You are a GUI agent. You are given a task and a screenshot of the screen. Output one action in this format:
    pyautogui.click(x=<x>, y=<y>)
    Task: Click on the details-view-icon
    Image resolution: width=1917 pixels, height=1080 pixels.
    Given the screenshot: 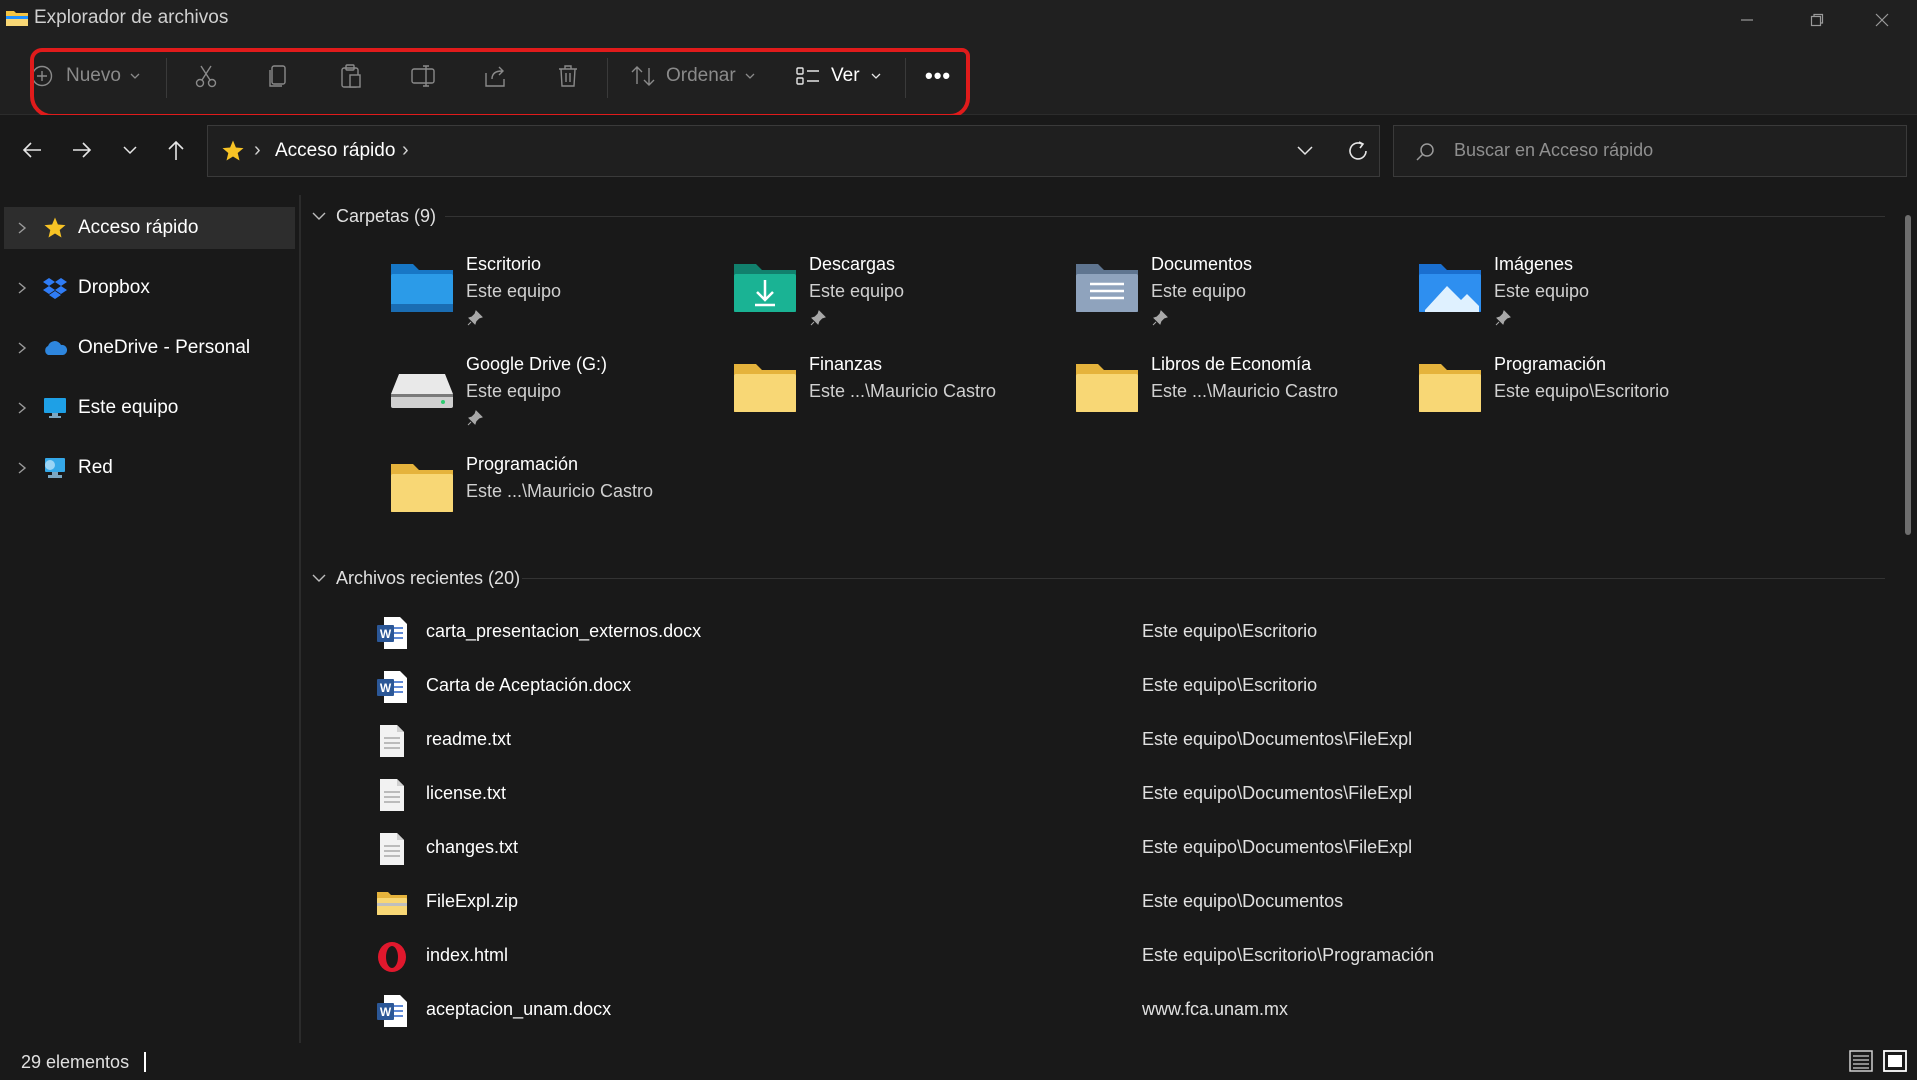 What is the action you would take?
    pyautogui.click(x=1861, y=1061)
    